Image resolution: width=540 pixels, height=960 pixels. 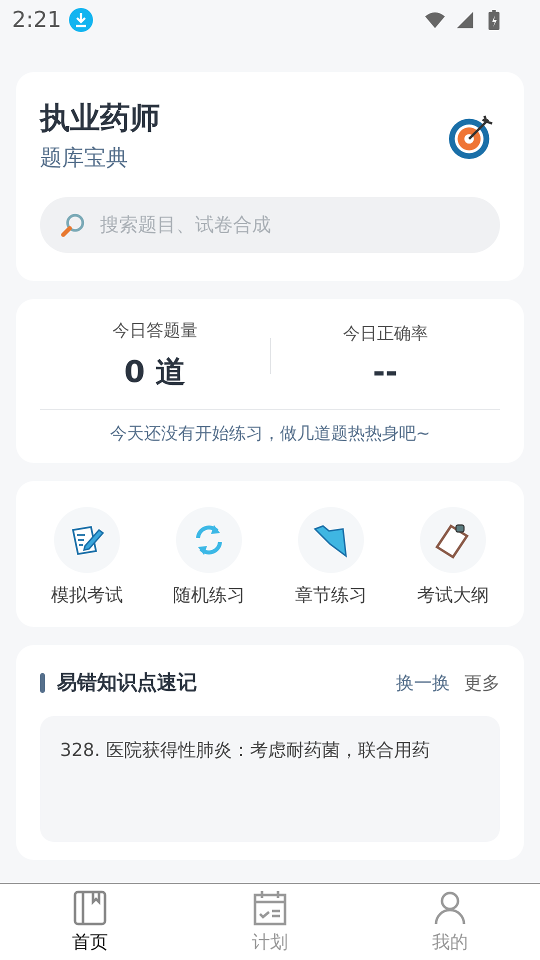 What do you see at coordinates (385, 372) in the screenshot?
I see `stat-value: --` at bounding box center [385, 372].